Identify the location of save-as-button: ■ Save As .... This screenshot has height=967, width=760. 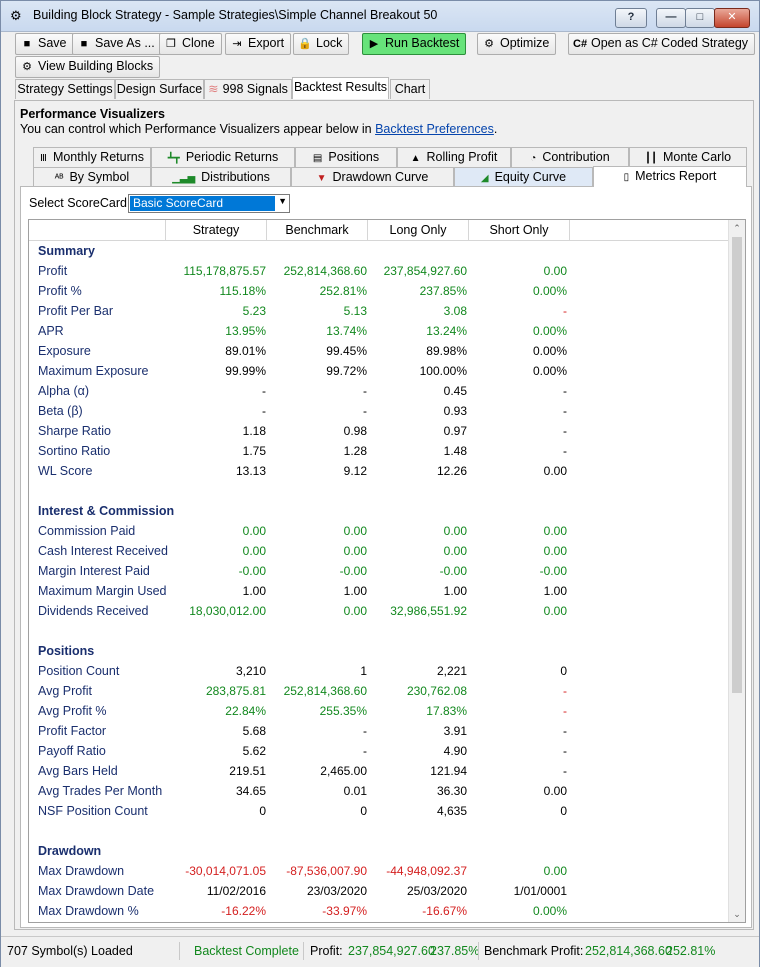
(117, 44).